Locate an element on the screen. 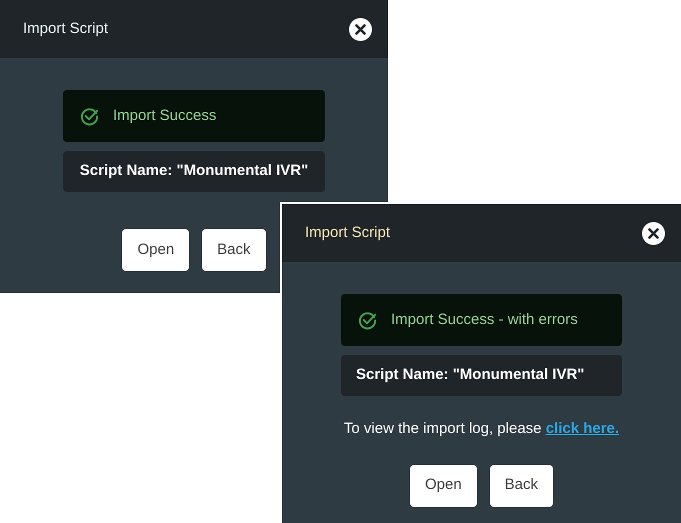  click-here-link: click here. is located at coordinates (583, 428).